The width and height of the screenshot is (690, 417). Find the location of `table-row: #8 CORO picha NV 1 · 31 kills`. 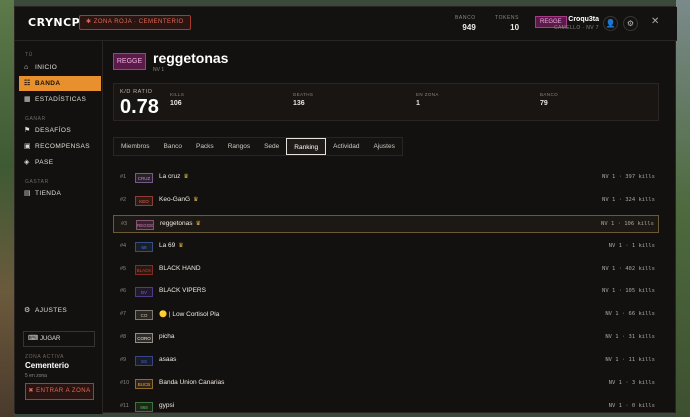

table-row: #8 CORO picha NV 1 · 31 kills is located at coordinates (386, 338).